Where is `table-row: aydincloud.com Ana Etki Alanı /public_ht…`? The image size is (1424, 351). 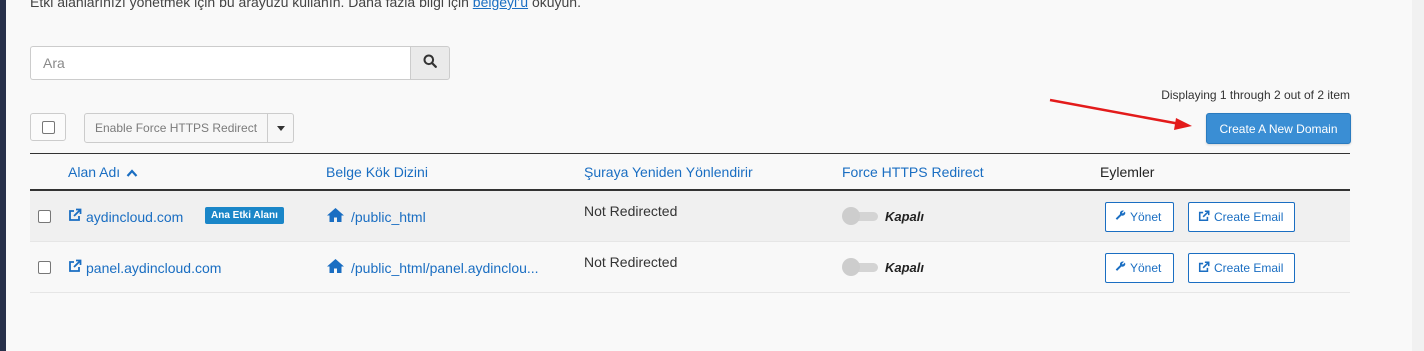
table-row: aydincloud.com Ana Etki Alanı /public_ht… is located at coordinates (690, 216).